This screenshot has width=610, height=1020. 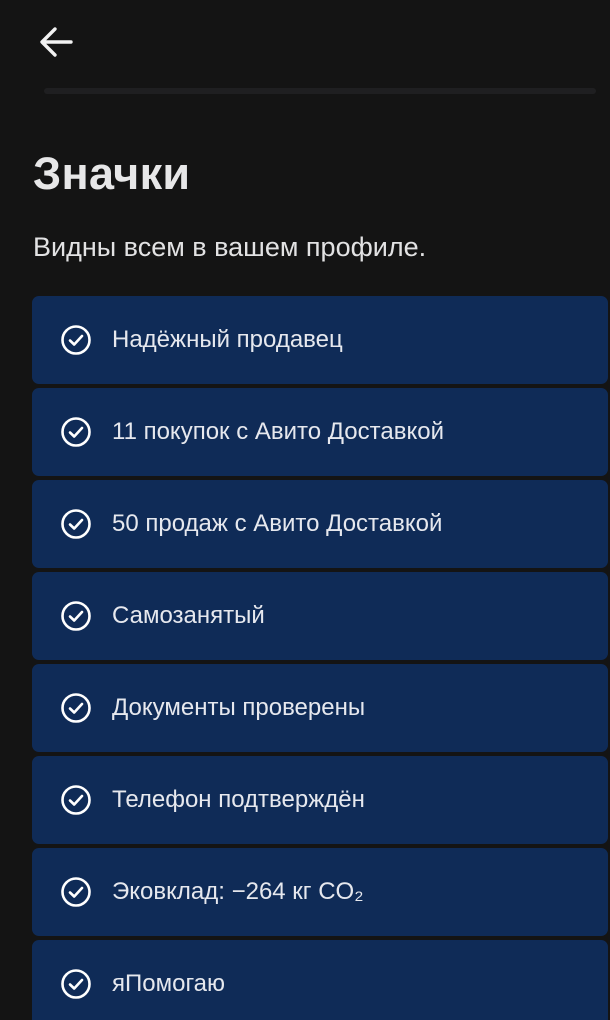 I want to click on badge-item-eco-contribution: Эковклад: −264 кг CO₂, so click(x=320, y=892).